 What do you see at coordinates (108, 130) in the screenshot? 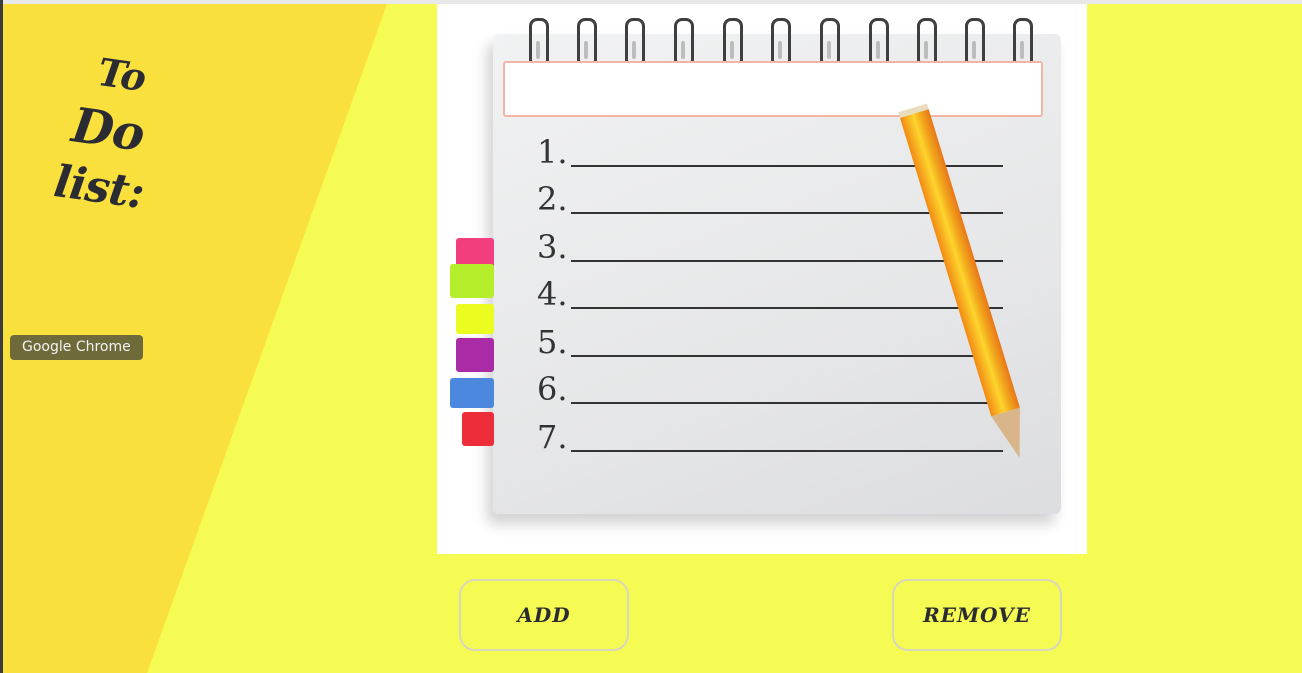
I see `title-do: Do` at bounding box center [108, 130].